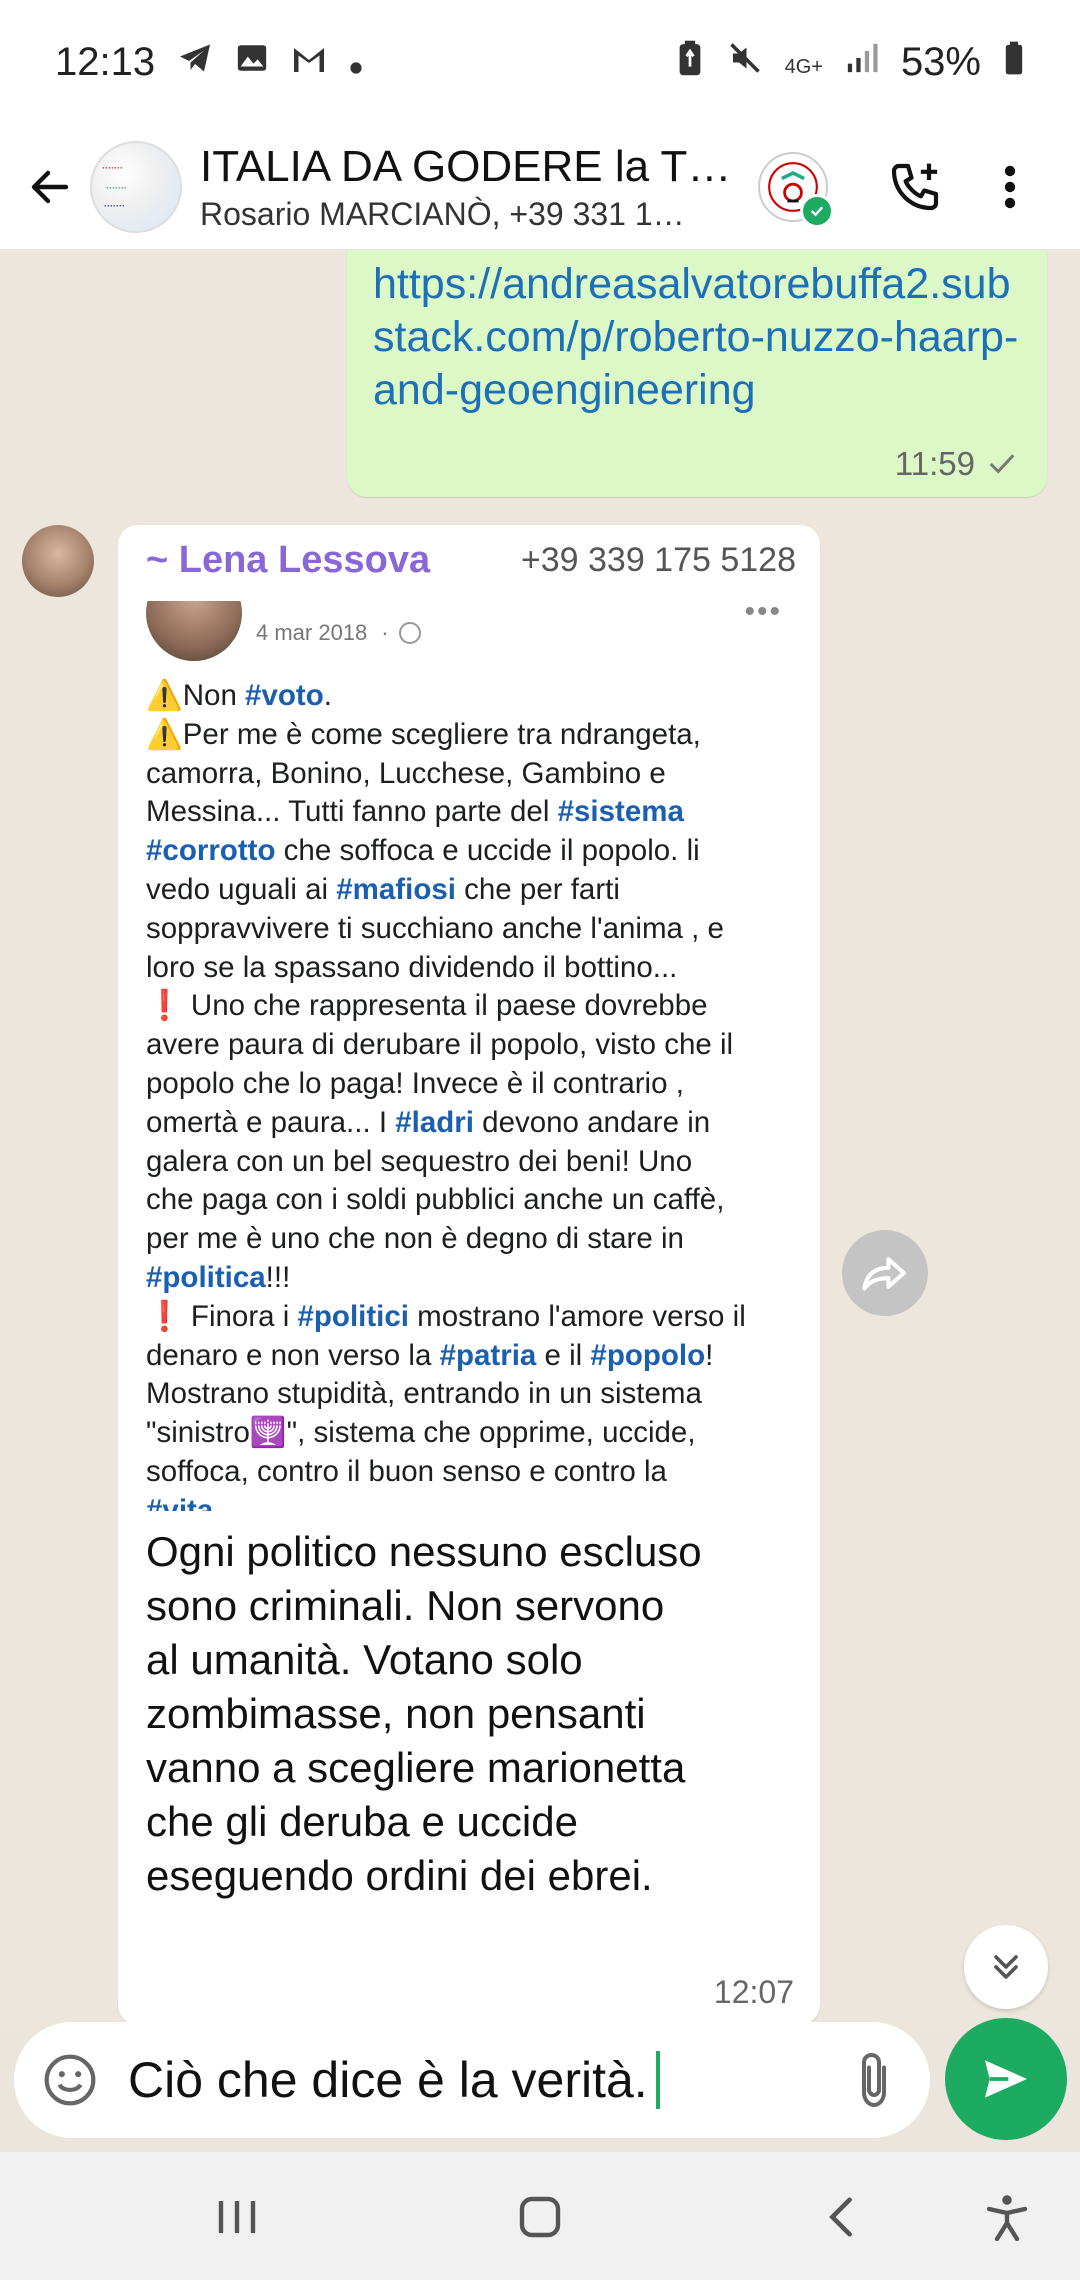 Image resolution: width=1080 pixels, height=2280 pixels. Describe the element at coordinates (196, 695) in the screenshot. I see `post-text: ⚠️Non` at that location.